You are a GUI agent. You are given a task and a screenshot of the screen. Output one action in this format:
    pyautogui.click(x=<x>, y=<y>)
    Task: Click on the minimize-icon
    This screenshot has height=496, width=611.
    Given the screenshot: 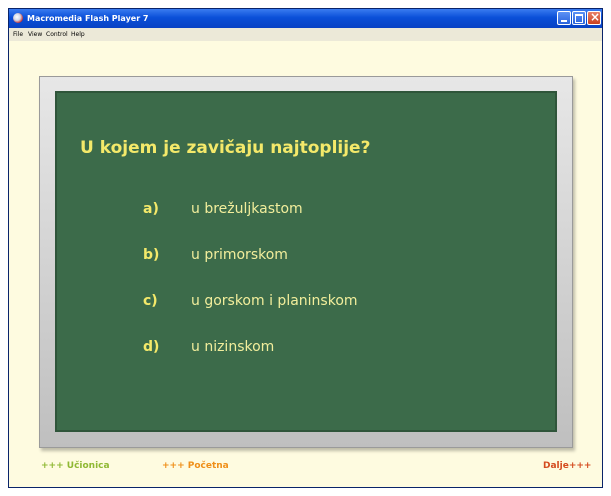 What is the action you would take?
    pyautogui.click(x=564, y=18)
    